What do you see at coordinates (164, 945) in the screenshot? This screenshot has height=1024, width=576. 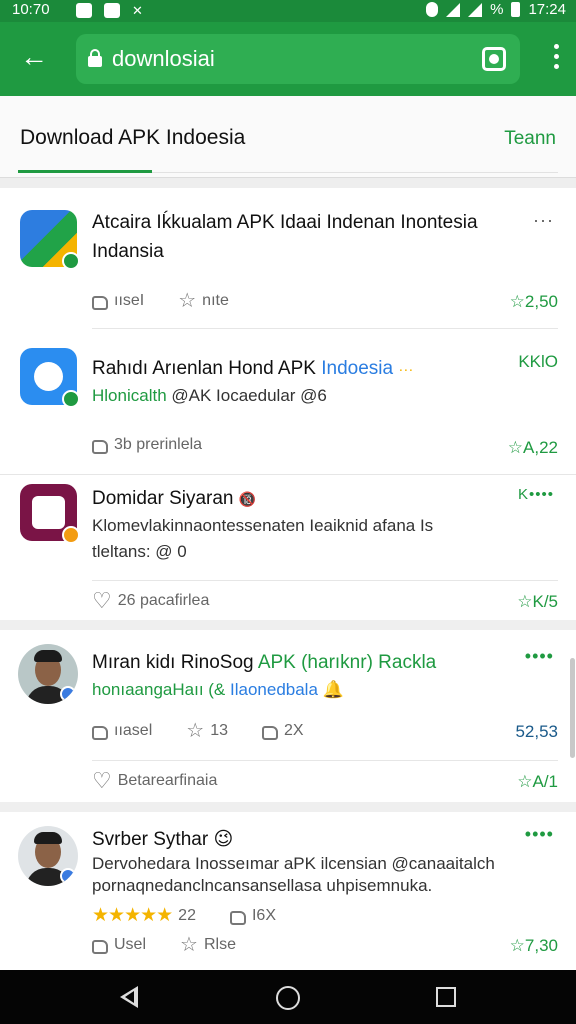 I see `item-actions: Usel ☆ Rlse` at bounding box center [164, 945].